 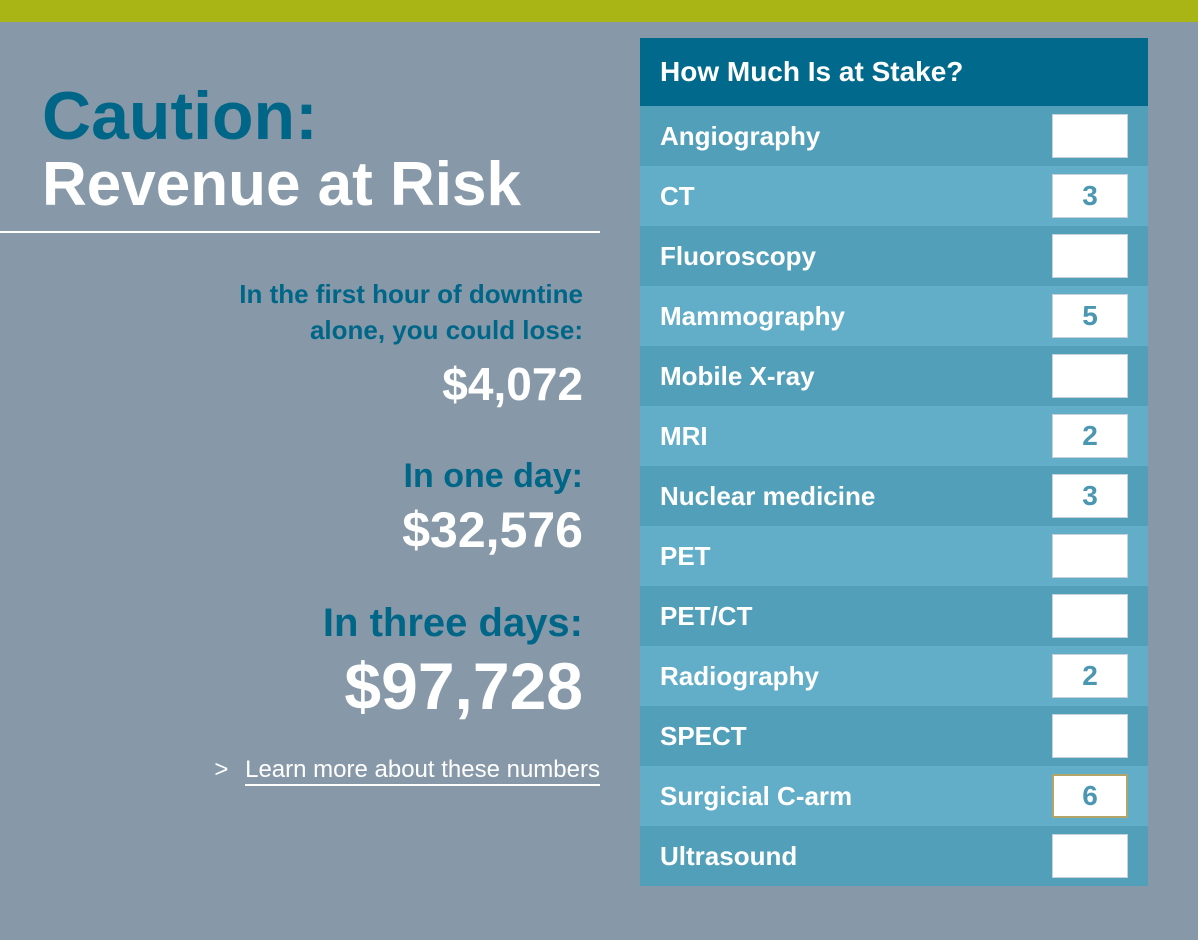 What do you see at coordinates (752, 315) in the screenshot?
I see `modality-label: Mammography` at bounding box center [752, 315].